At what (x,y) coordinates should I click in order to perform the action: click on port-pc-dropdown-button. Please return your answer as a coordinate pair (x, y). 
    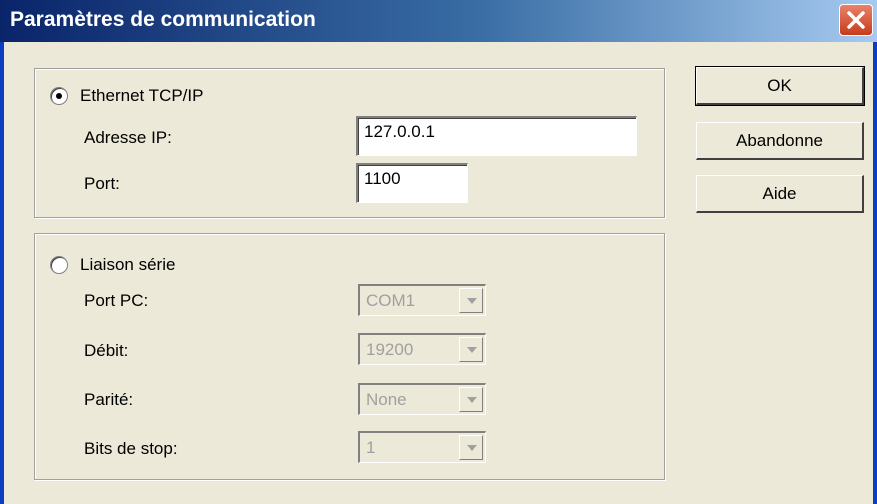
    Looking at the image, I should click on (471, 300).